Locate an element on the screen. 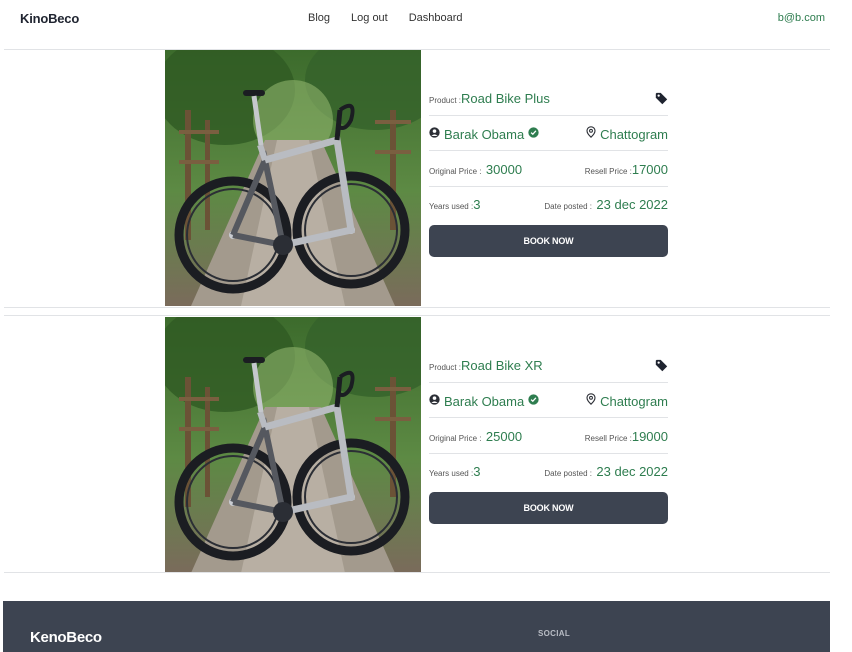 The height and width of the screenshot is (652, 852). original-price: 30000 is located at coordinates (504, 169).